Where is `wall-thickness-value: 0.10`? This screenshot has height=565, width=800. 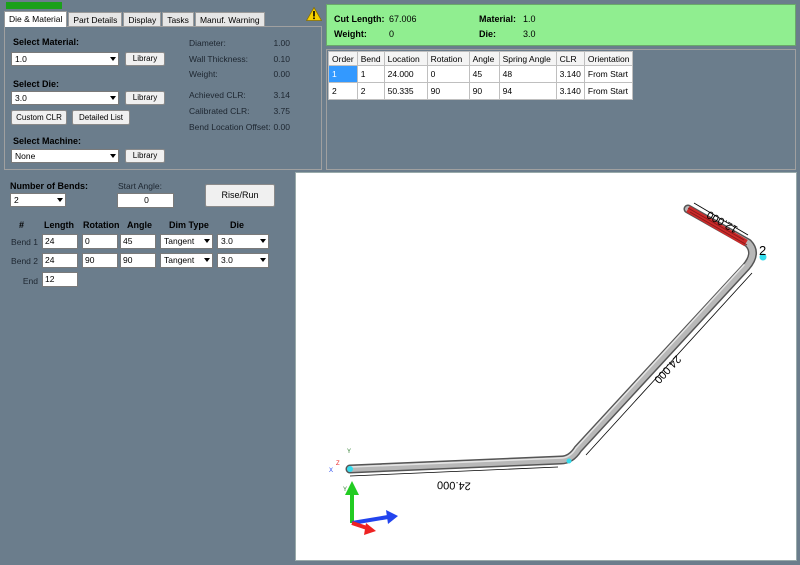
wall-thickness-value: 0.10 is located at coordinates (281, 59).